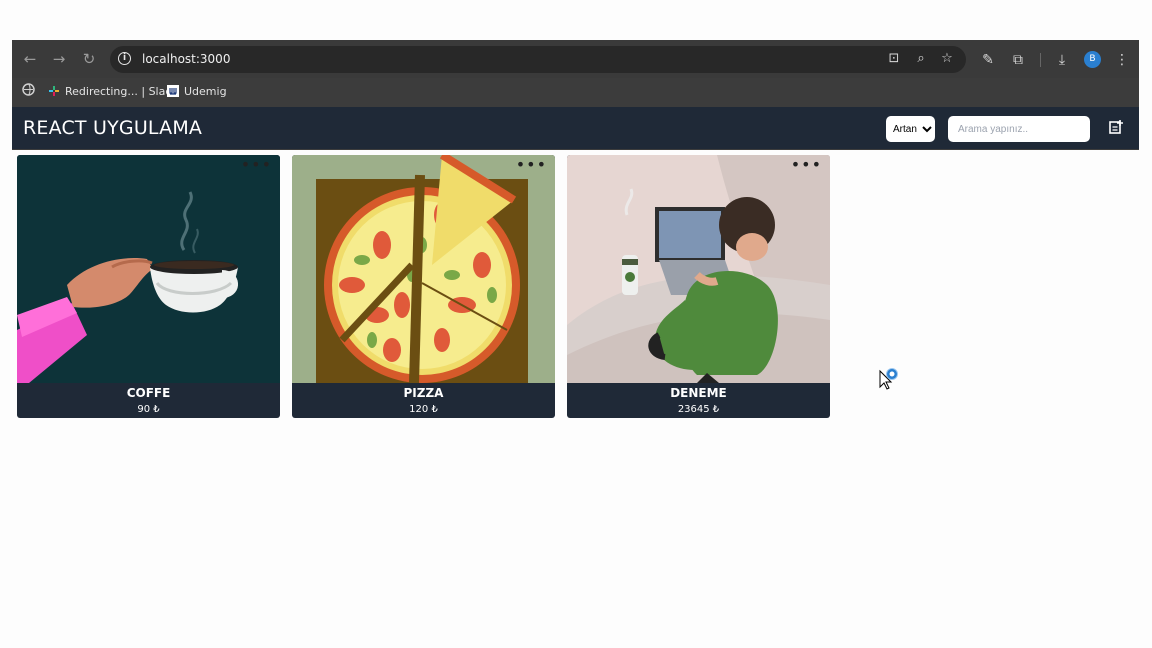 This screenshot has width=1152, height=648. Describe the element at coordinates (423, 409) in the screenshot. I see `product-price: 120 ₺` at that location.